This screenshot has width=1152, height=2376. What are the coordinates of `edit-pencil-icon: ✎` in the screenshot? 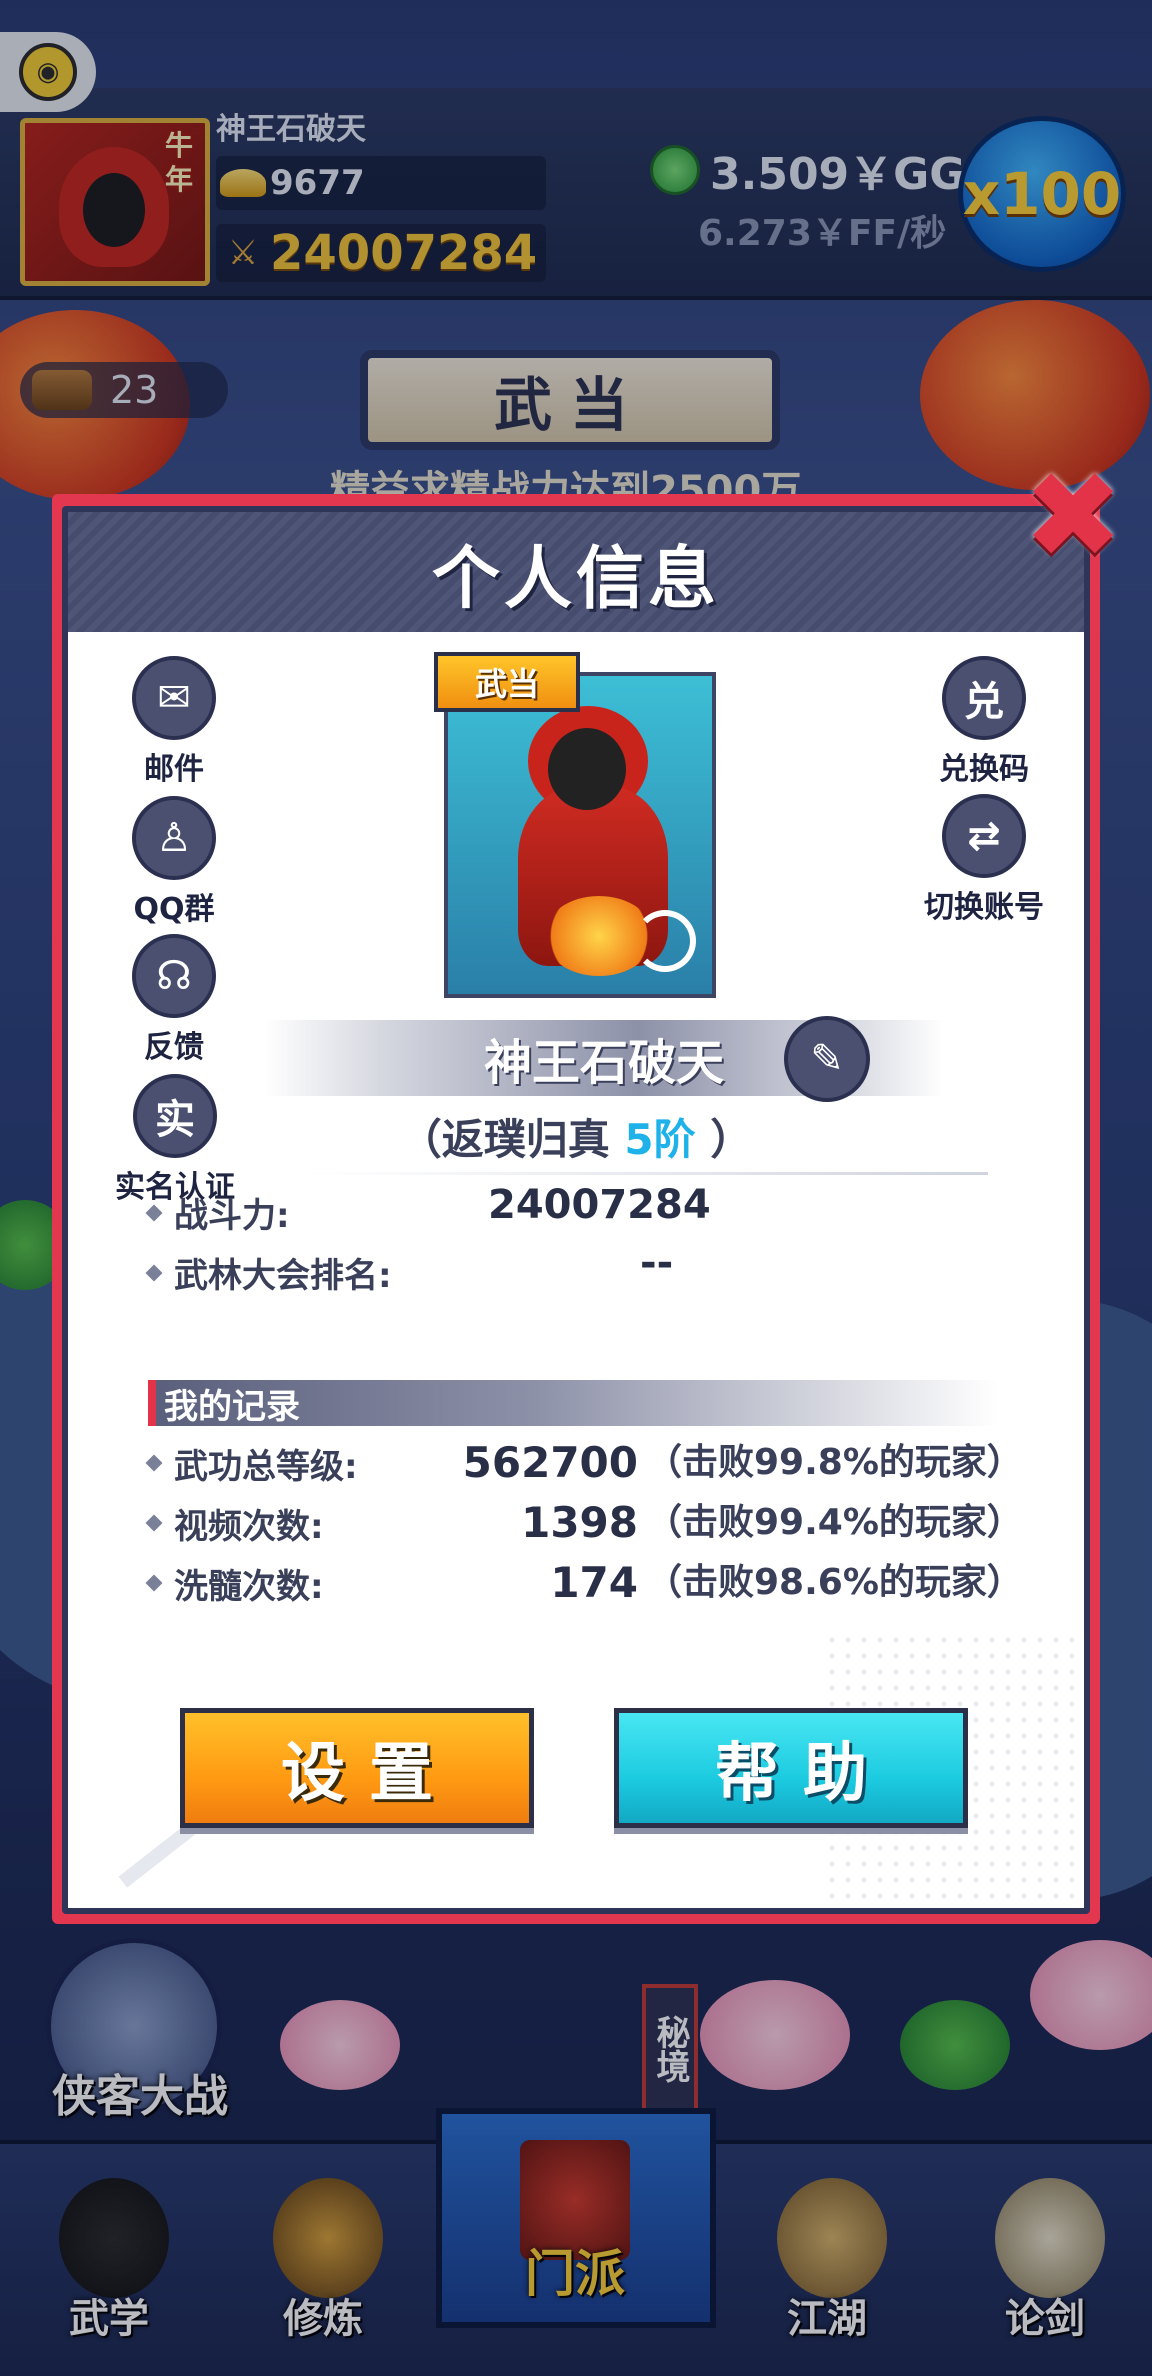 It's located at (827, 1059).